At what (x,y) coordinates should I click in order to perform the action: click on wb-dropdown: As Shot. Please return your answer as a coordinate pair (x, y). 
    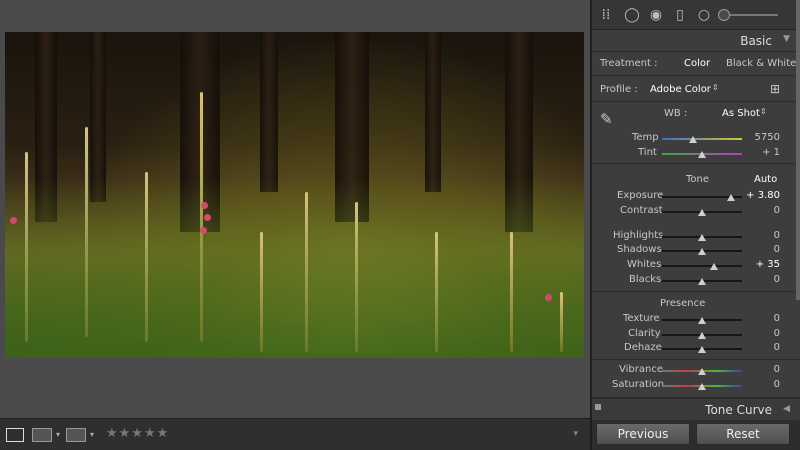
    Looking at the image, I should click on (741, 113).